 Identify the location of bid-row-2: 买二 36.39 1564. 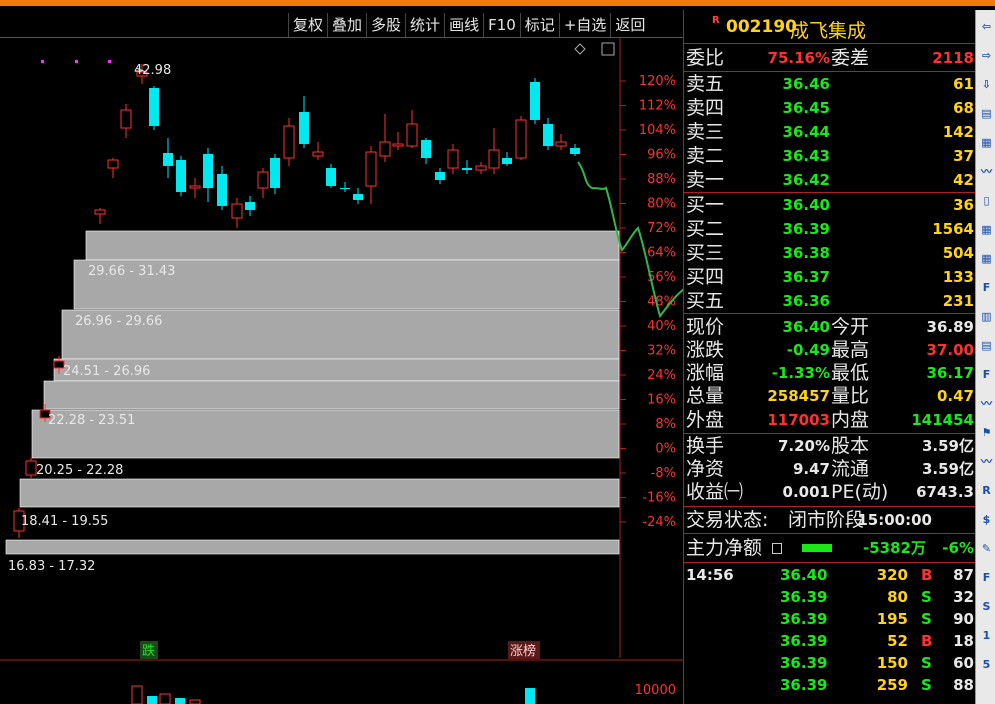
(830, 229).